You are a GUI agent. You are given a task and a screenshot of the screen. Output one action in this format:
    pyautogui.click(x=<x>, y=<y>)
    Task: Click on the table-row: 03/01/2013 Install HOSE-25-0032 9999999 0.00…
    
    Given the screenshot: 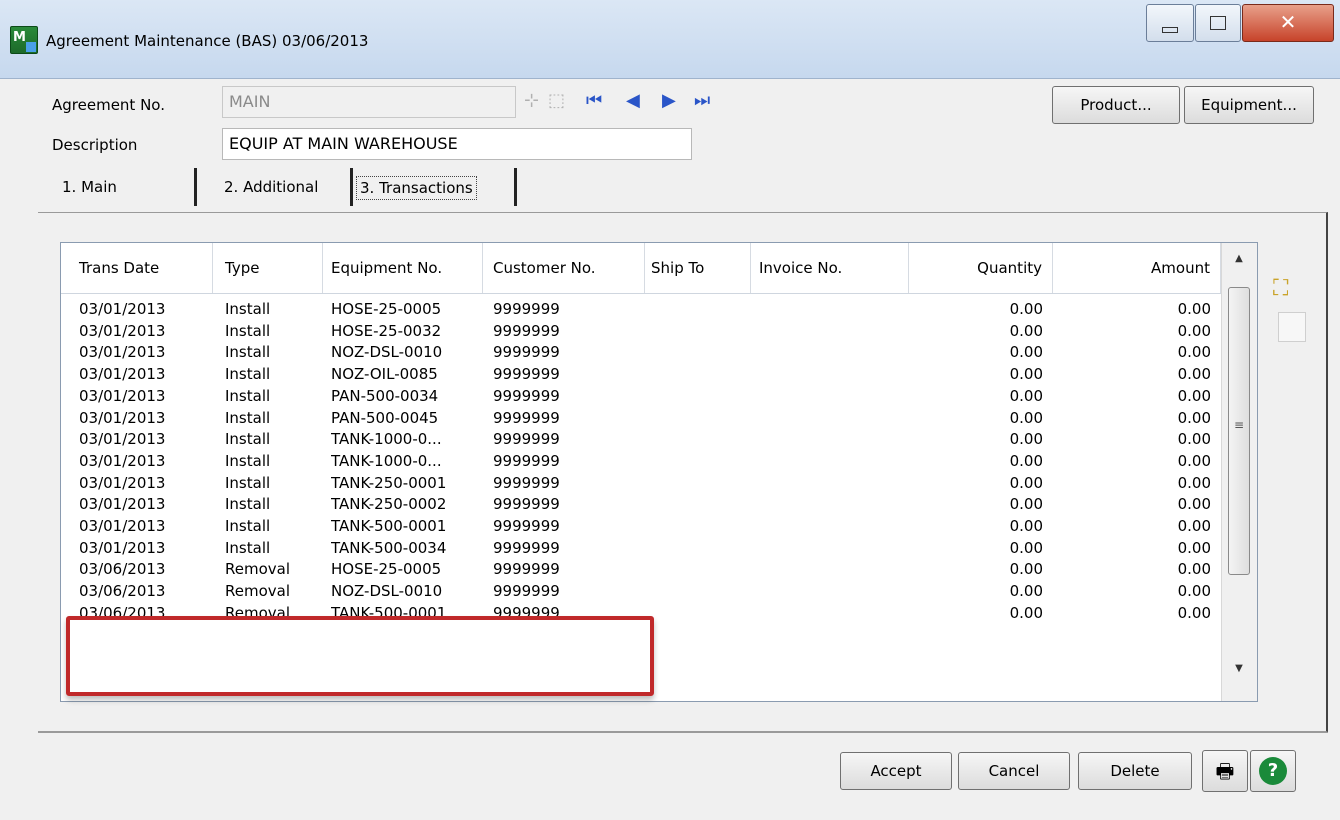 What is the action you would take?
    pyautogui.click(x=641, y=331)
    